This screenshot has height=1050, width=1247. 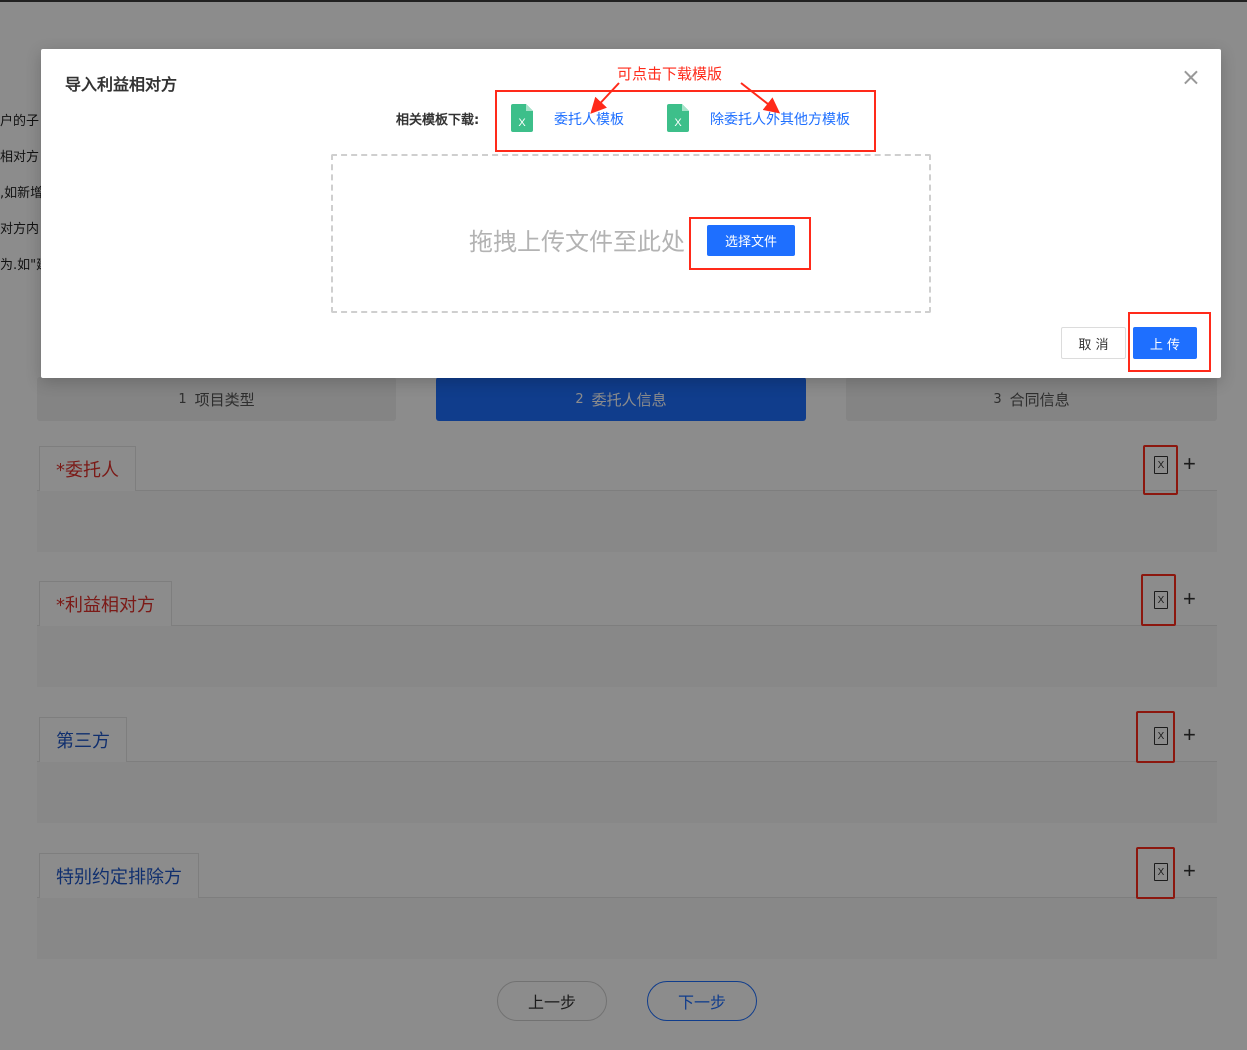 What do you see at coordinates (685, 98) in the screenshot?
I see `annotation-arrows` at bounding box center [685, 98].